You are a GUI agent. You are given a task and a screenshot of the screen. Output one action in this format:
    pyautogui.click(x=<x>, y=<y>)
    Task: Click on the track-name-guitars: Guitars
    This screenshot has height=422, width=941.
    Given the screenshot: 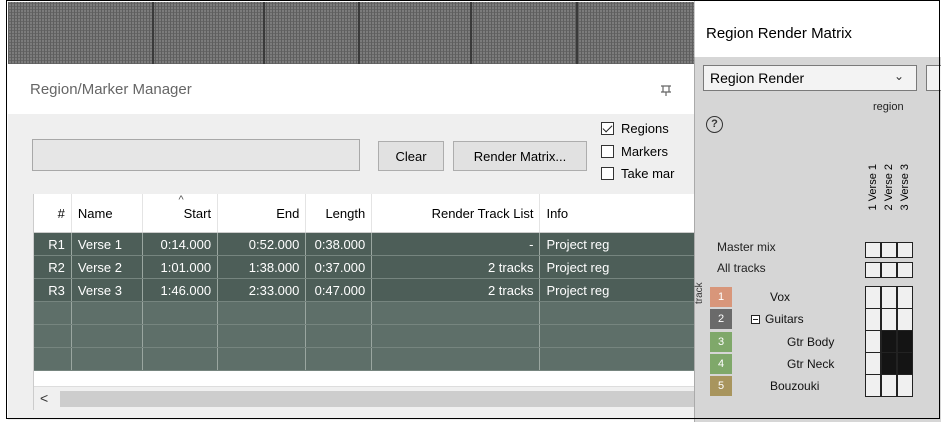 What is the action you would take?
    pyautogui.click(x=784, y=319)
    